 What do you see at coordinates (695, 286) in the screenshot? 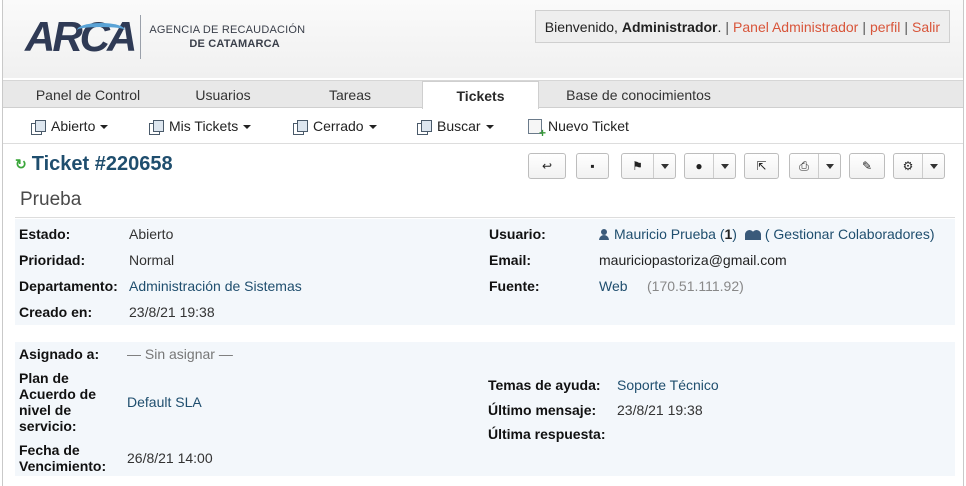
I see `source-ip: (170.51.111.92)` at bounding box center [695, 286].